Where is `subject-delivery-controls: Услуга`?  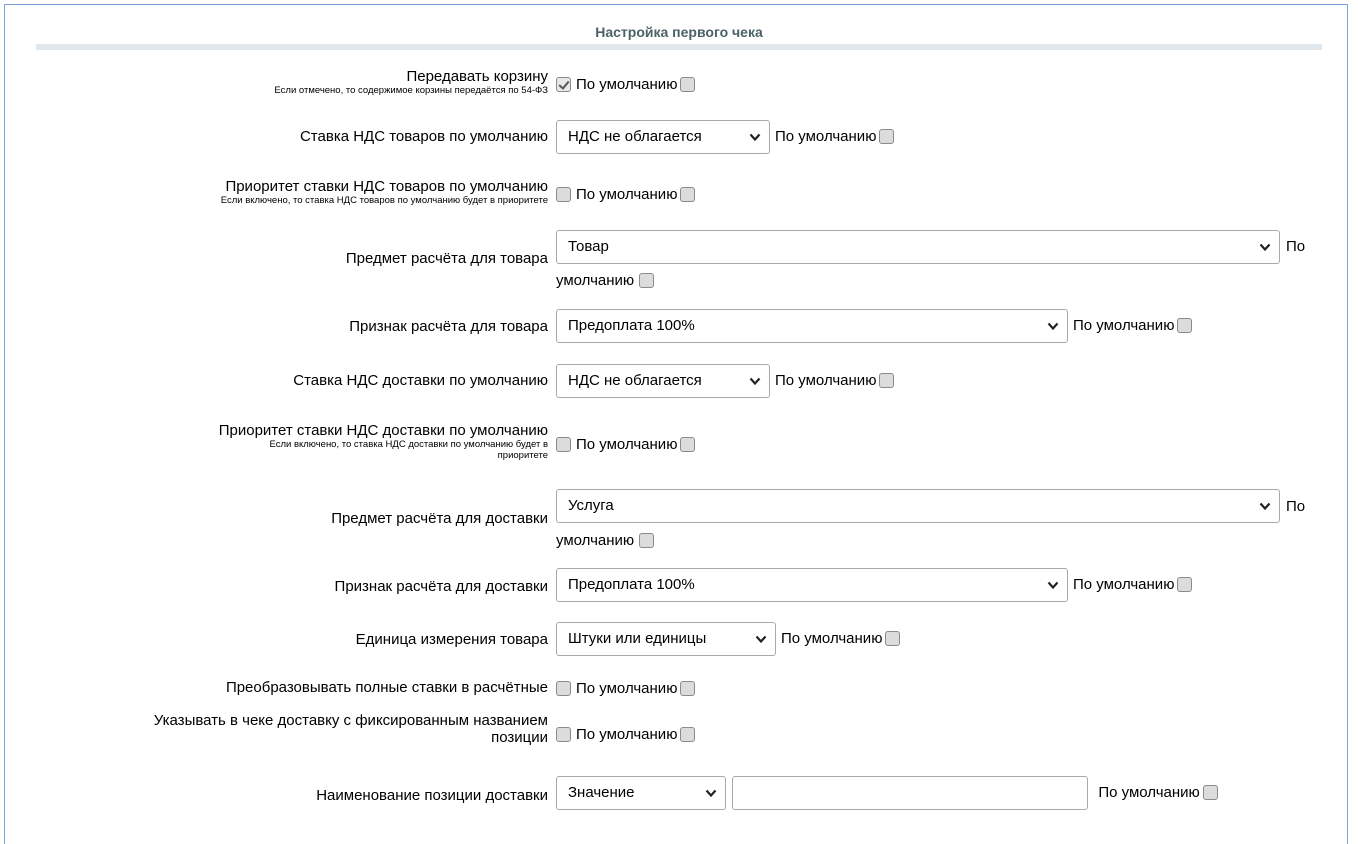
subject-delivery-controls: Услуга is located at coordinates (918, 506).